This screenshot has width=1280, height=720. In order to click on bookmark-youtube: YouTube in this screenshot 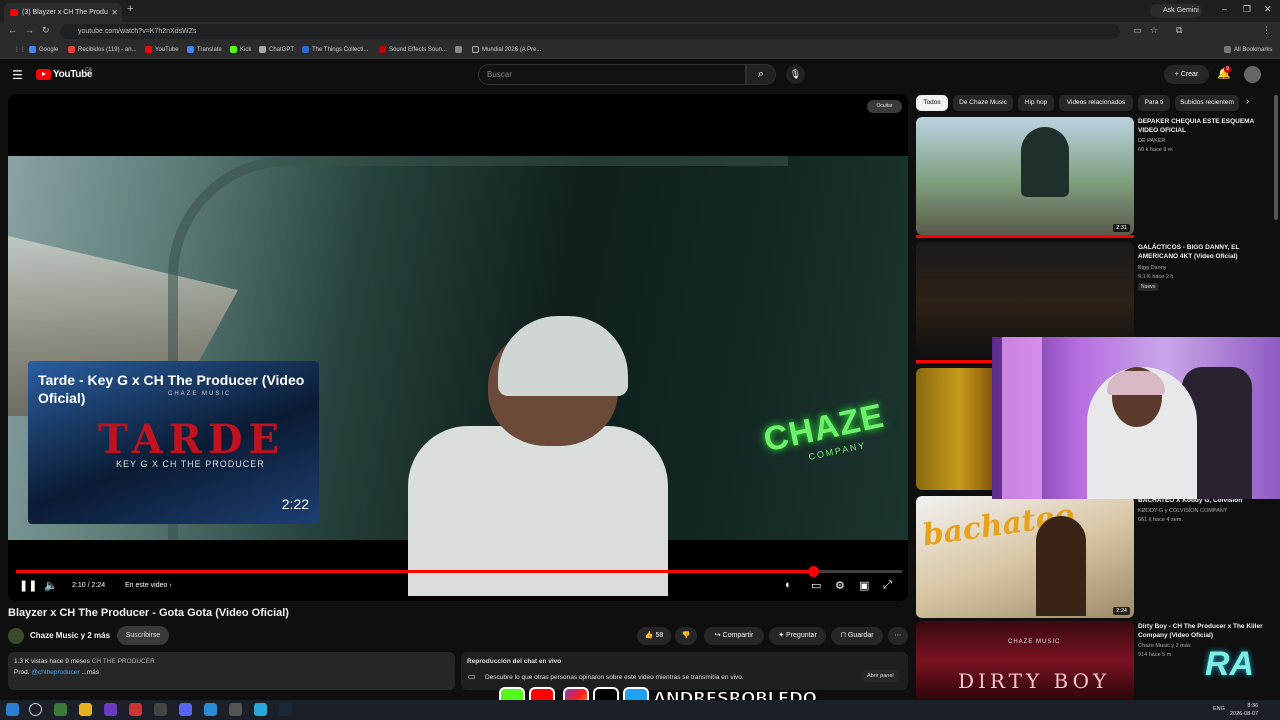, I will do `click(162, 50)`.